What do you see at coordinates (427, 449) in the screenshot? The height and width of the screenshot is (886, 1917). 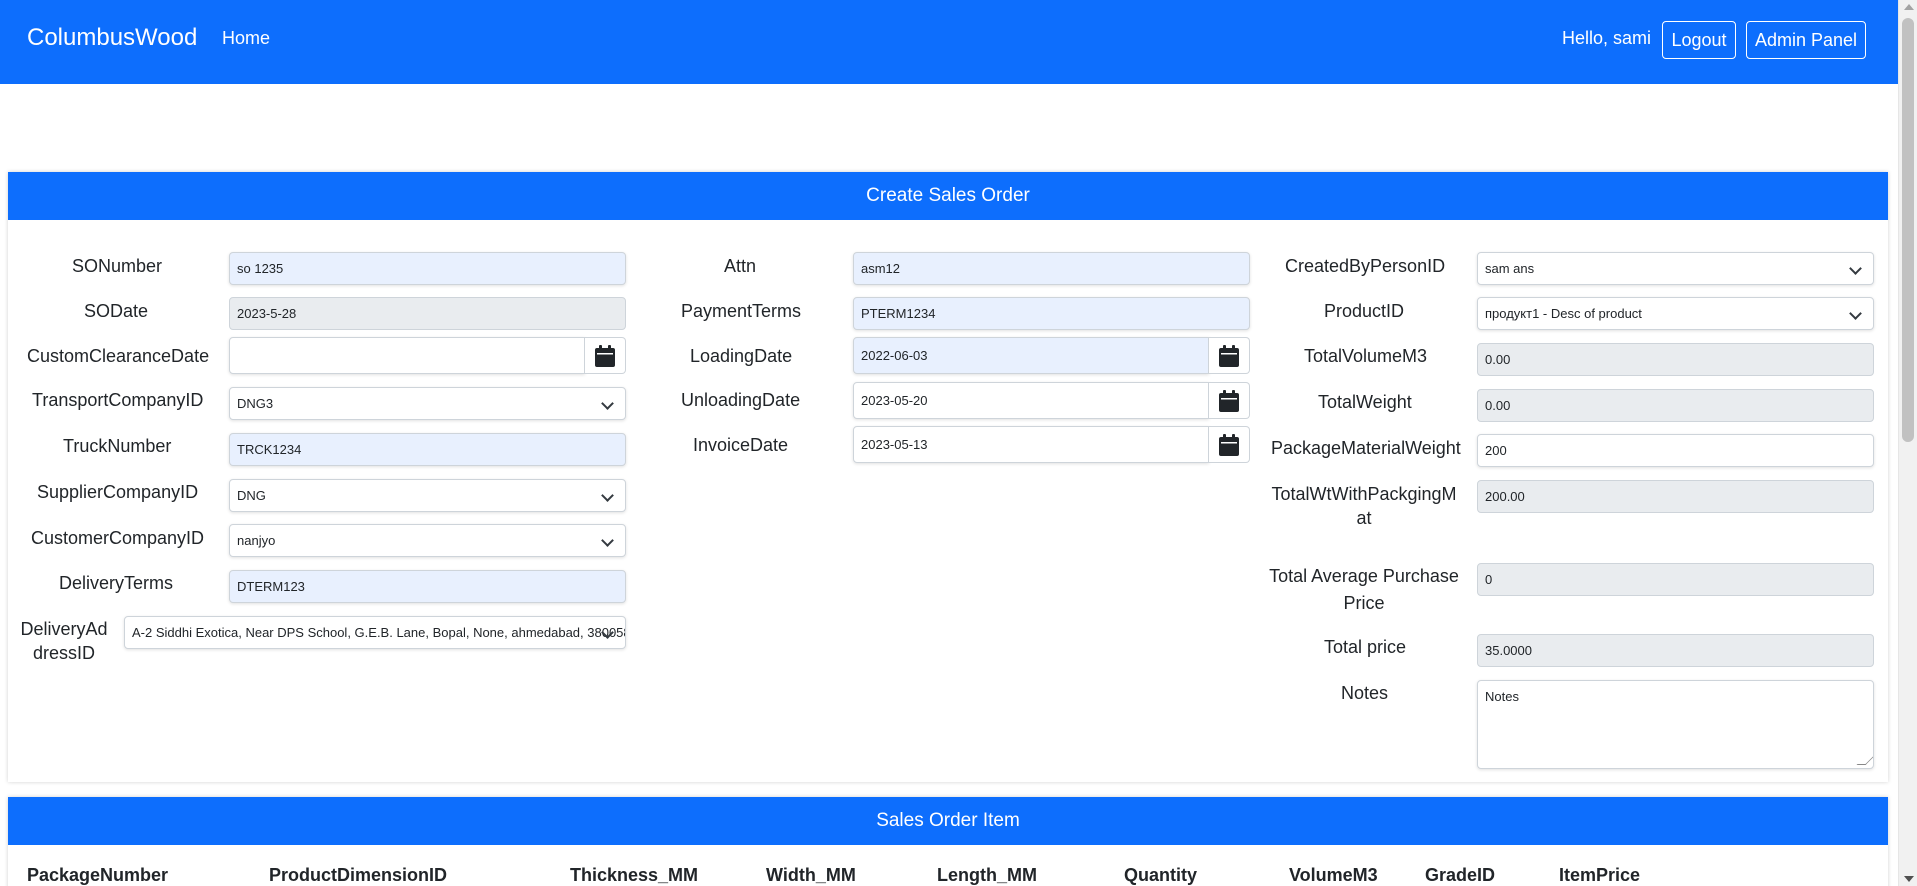 I see `truck-number-input: TRCK1234` at bounding box center [427, 449].